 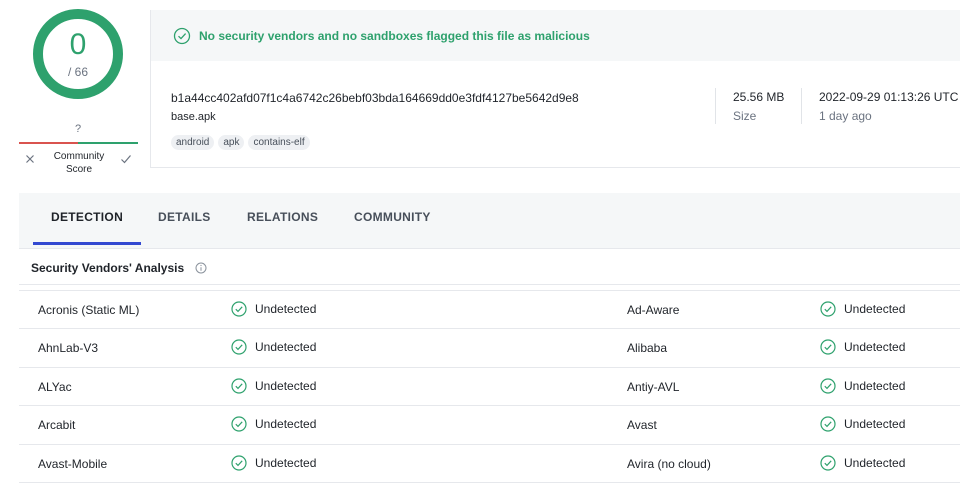 What do you see at coordinates (279, 142) in the screenshot?
I see `tag-contains-elf: contains-elf` at bounding box center [279, 142].